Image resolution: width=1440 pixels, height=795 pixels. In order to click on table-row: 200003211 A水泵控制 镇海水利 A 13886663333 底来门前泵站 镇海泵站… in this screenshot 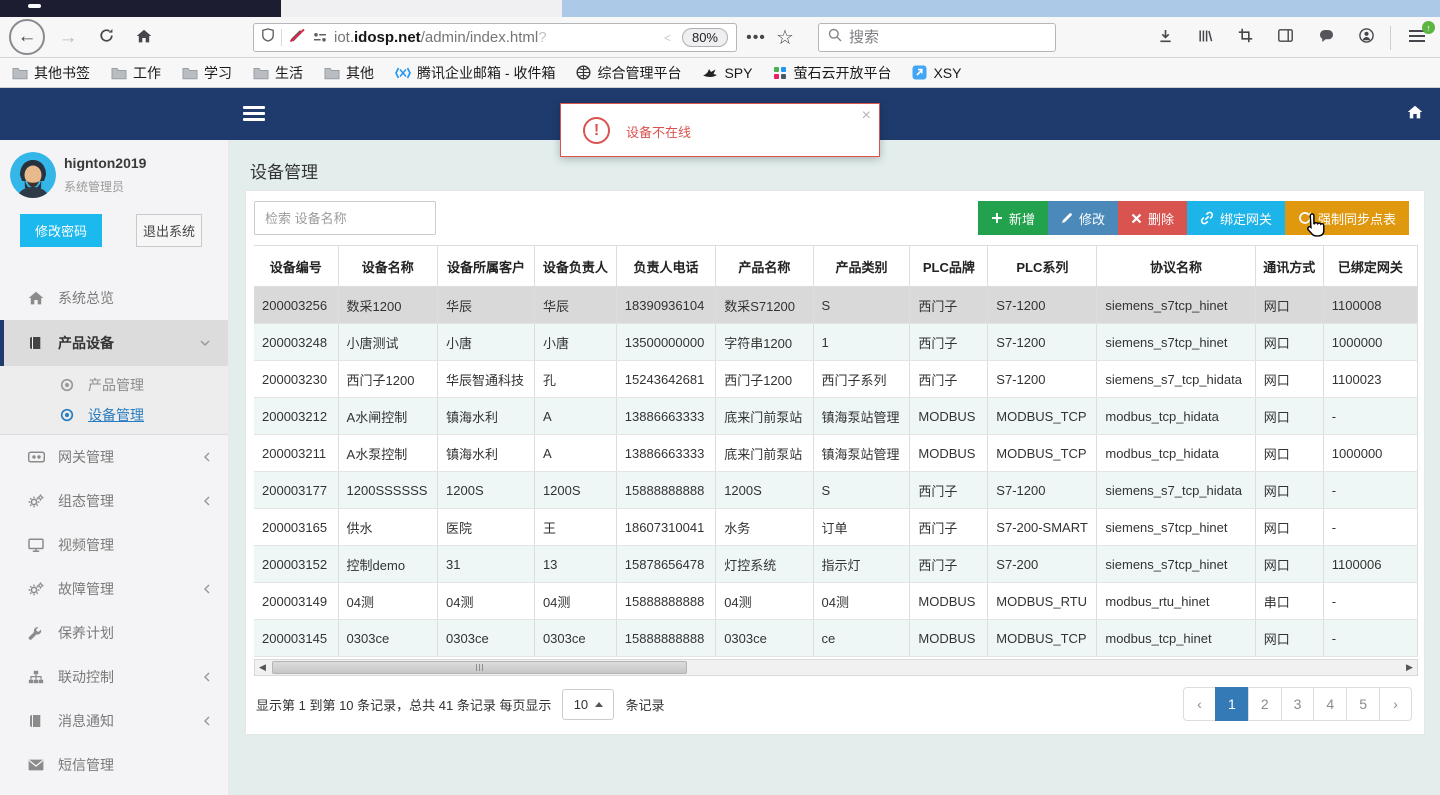, I will do `click(836, 453)`.